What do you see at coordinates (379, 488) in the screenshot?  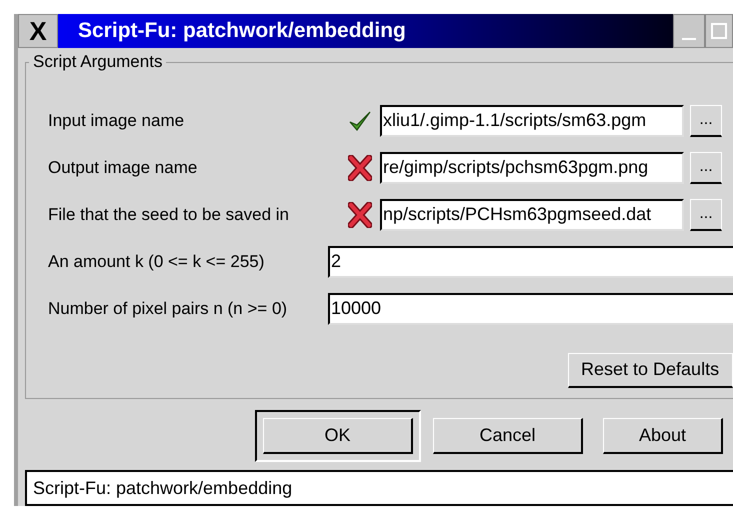 I see `status-bar: Script-Fu: patchwork/embedding` at bounding box center [379, 488].